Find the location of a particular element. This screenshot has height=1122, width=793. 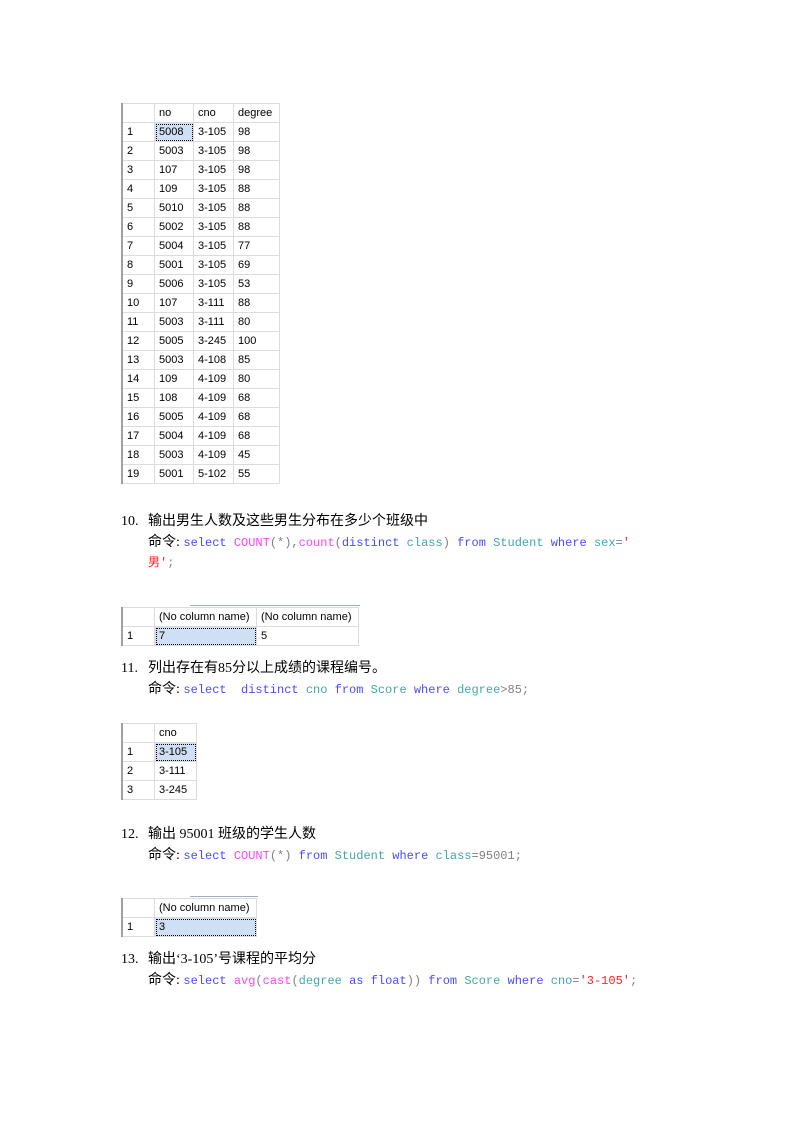

table-row: 2 5003 3-105 98 is located at coordinates (200, 151).